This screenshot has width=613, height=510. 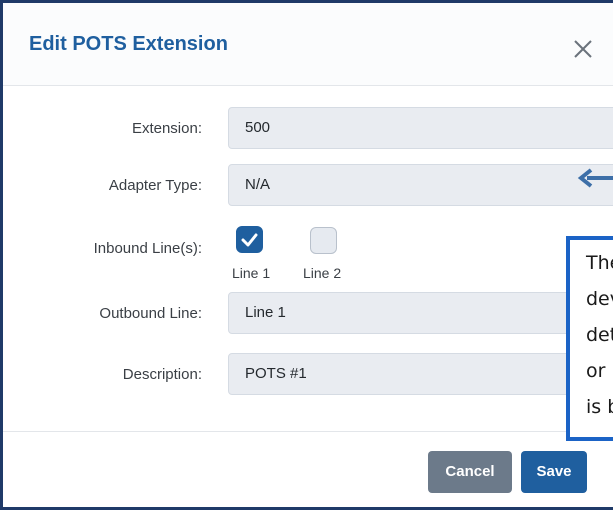 I want to click on callout-arrow-icon, so click(x=595, y=178).